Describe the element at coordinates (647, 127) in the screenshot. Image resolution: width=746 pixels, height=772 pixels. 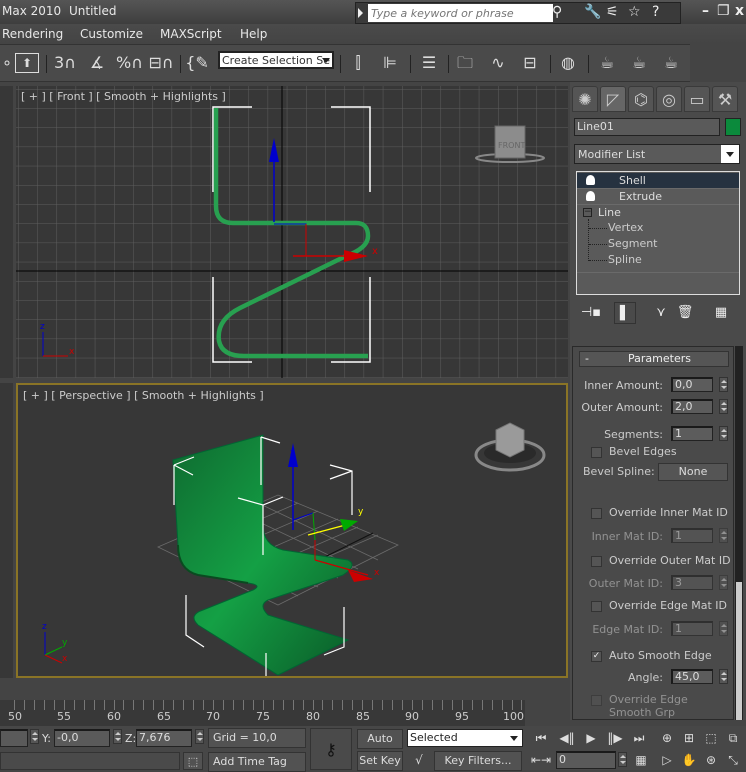
I see `object-name-field: Line01` at that location.